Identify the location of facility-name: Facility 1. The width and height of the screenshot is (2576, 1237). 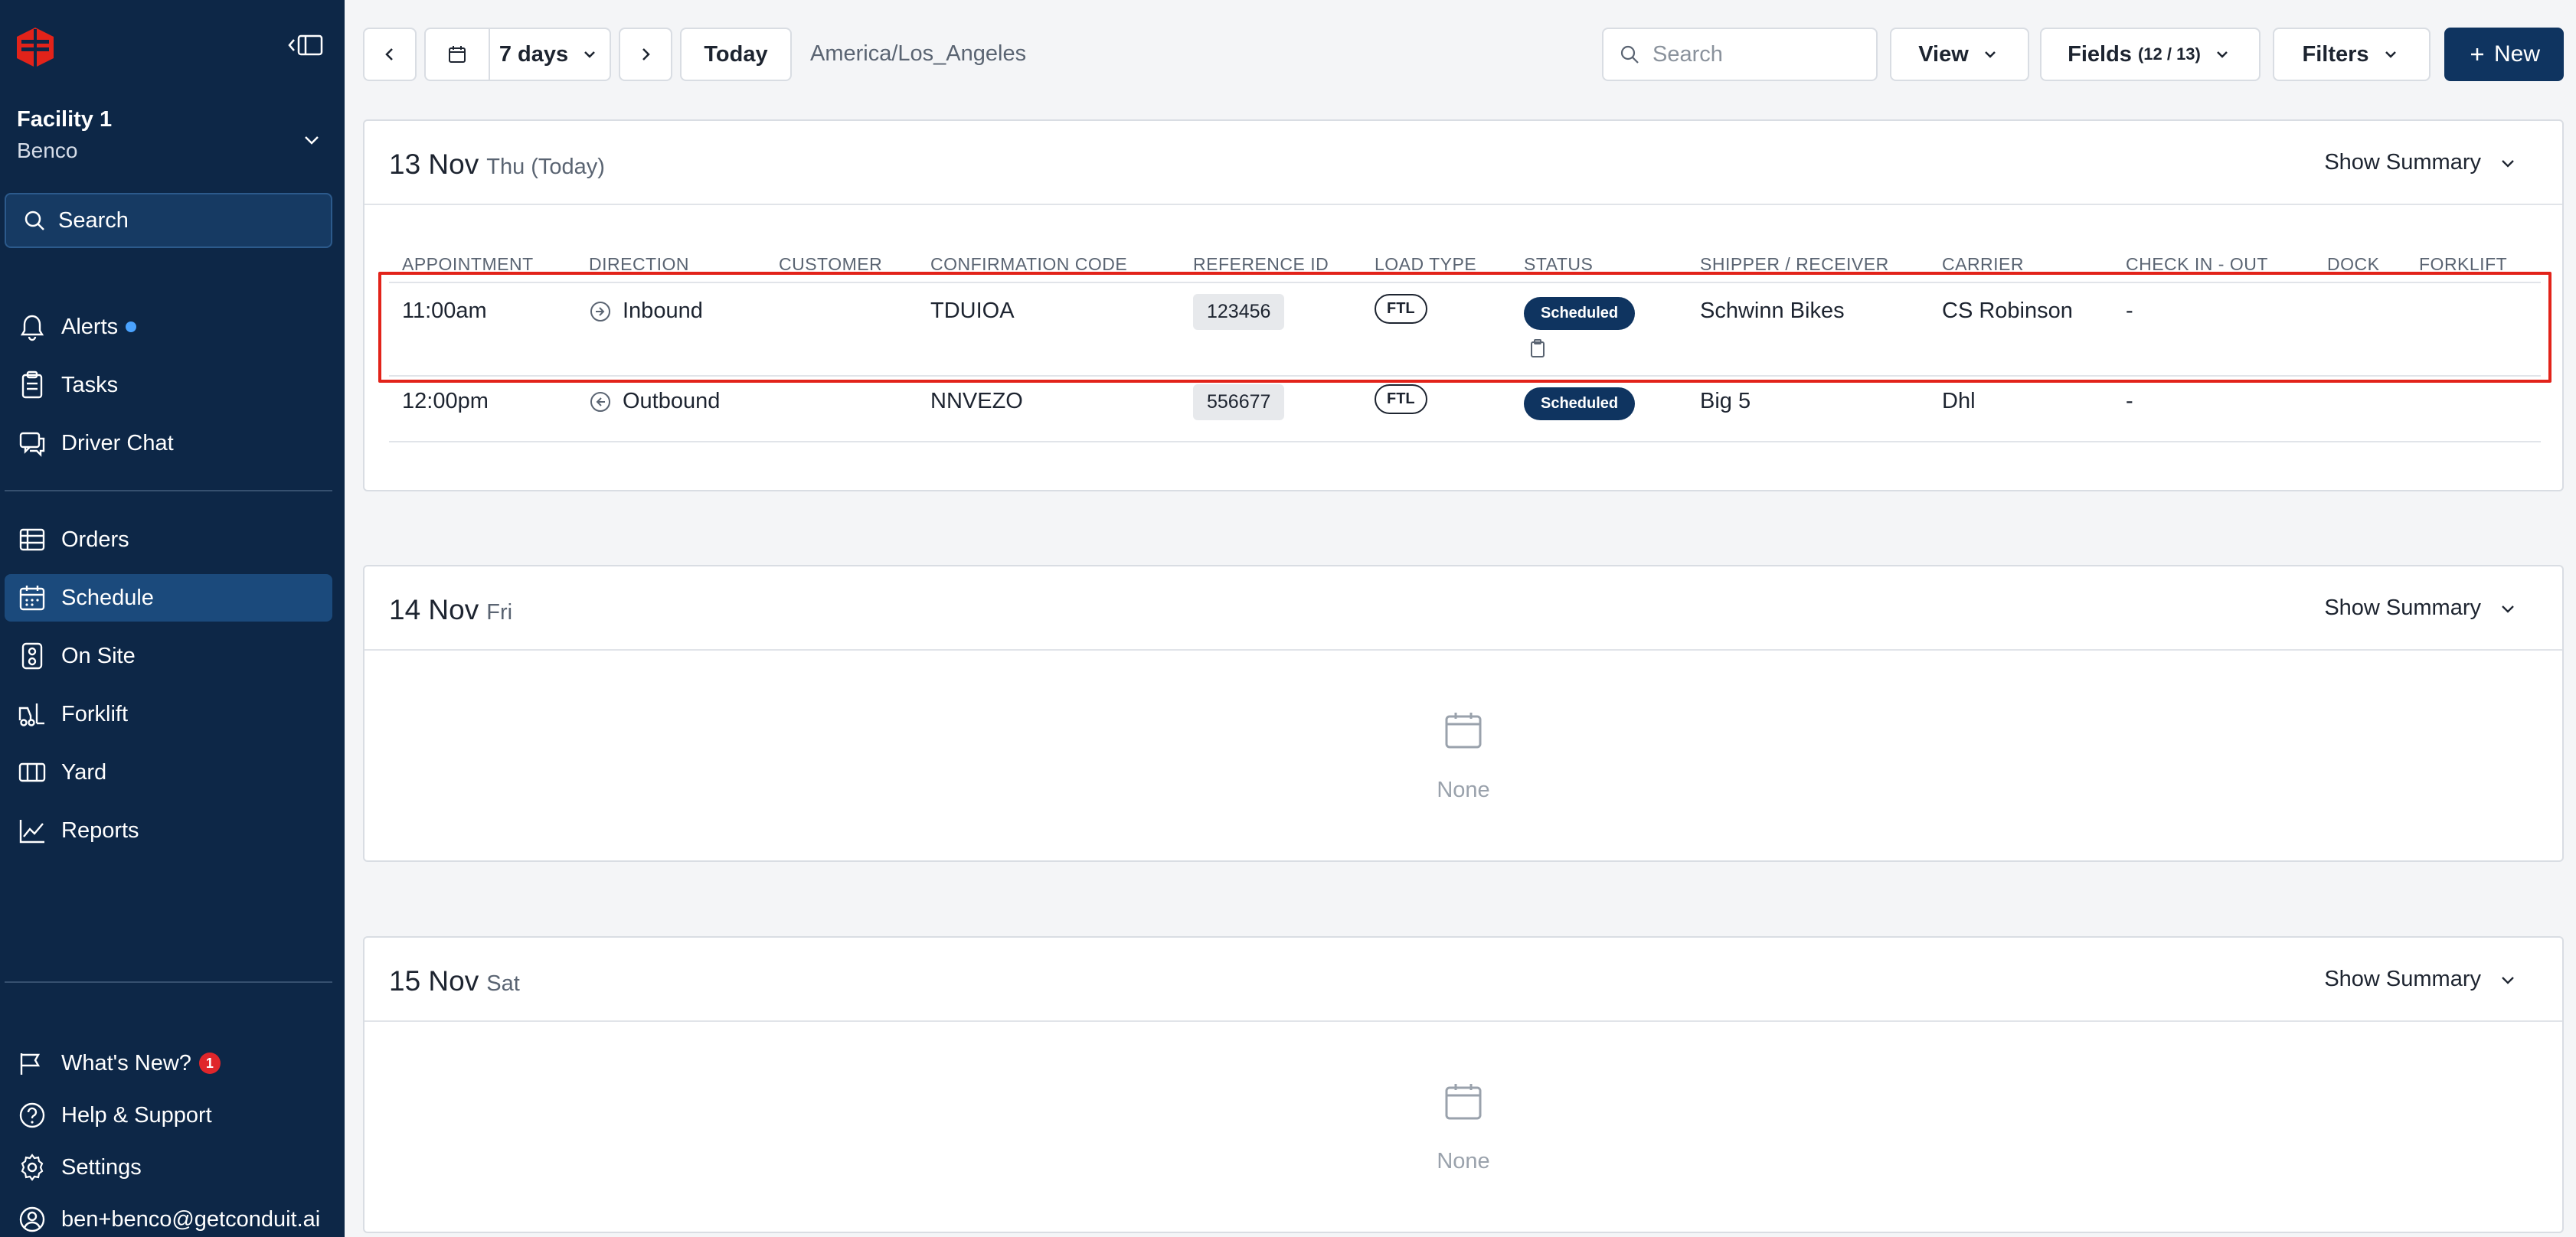
(65, 119).